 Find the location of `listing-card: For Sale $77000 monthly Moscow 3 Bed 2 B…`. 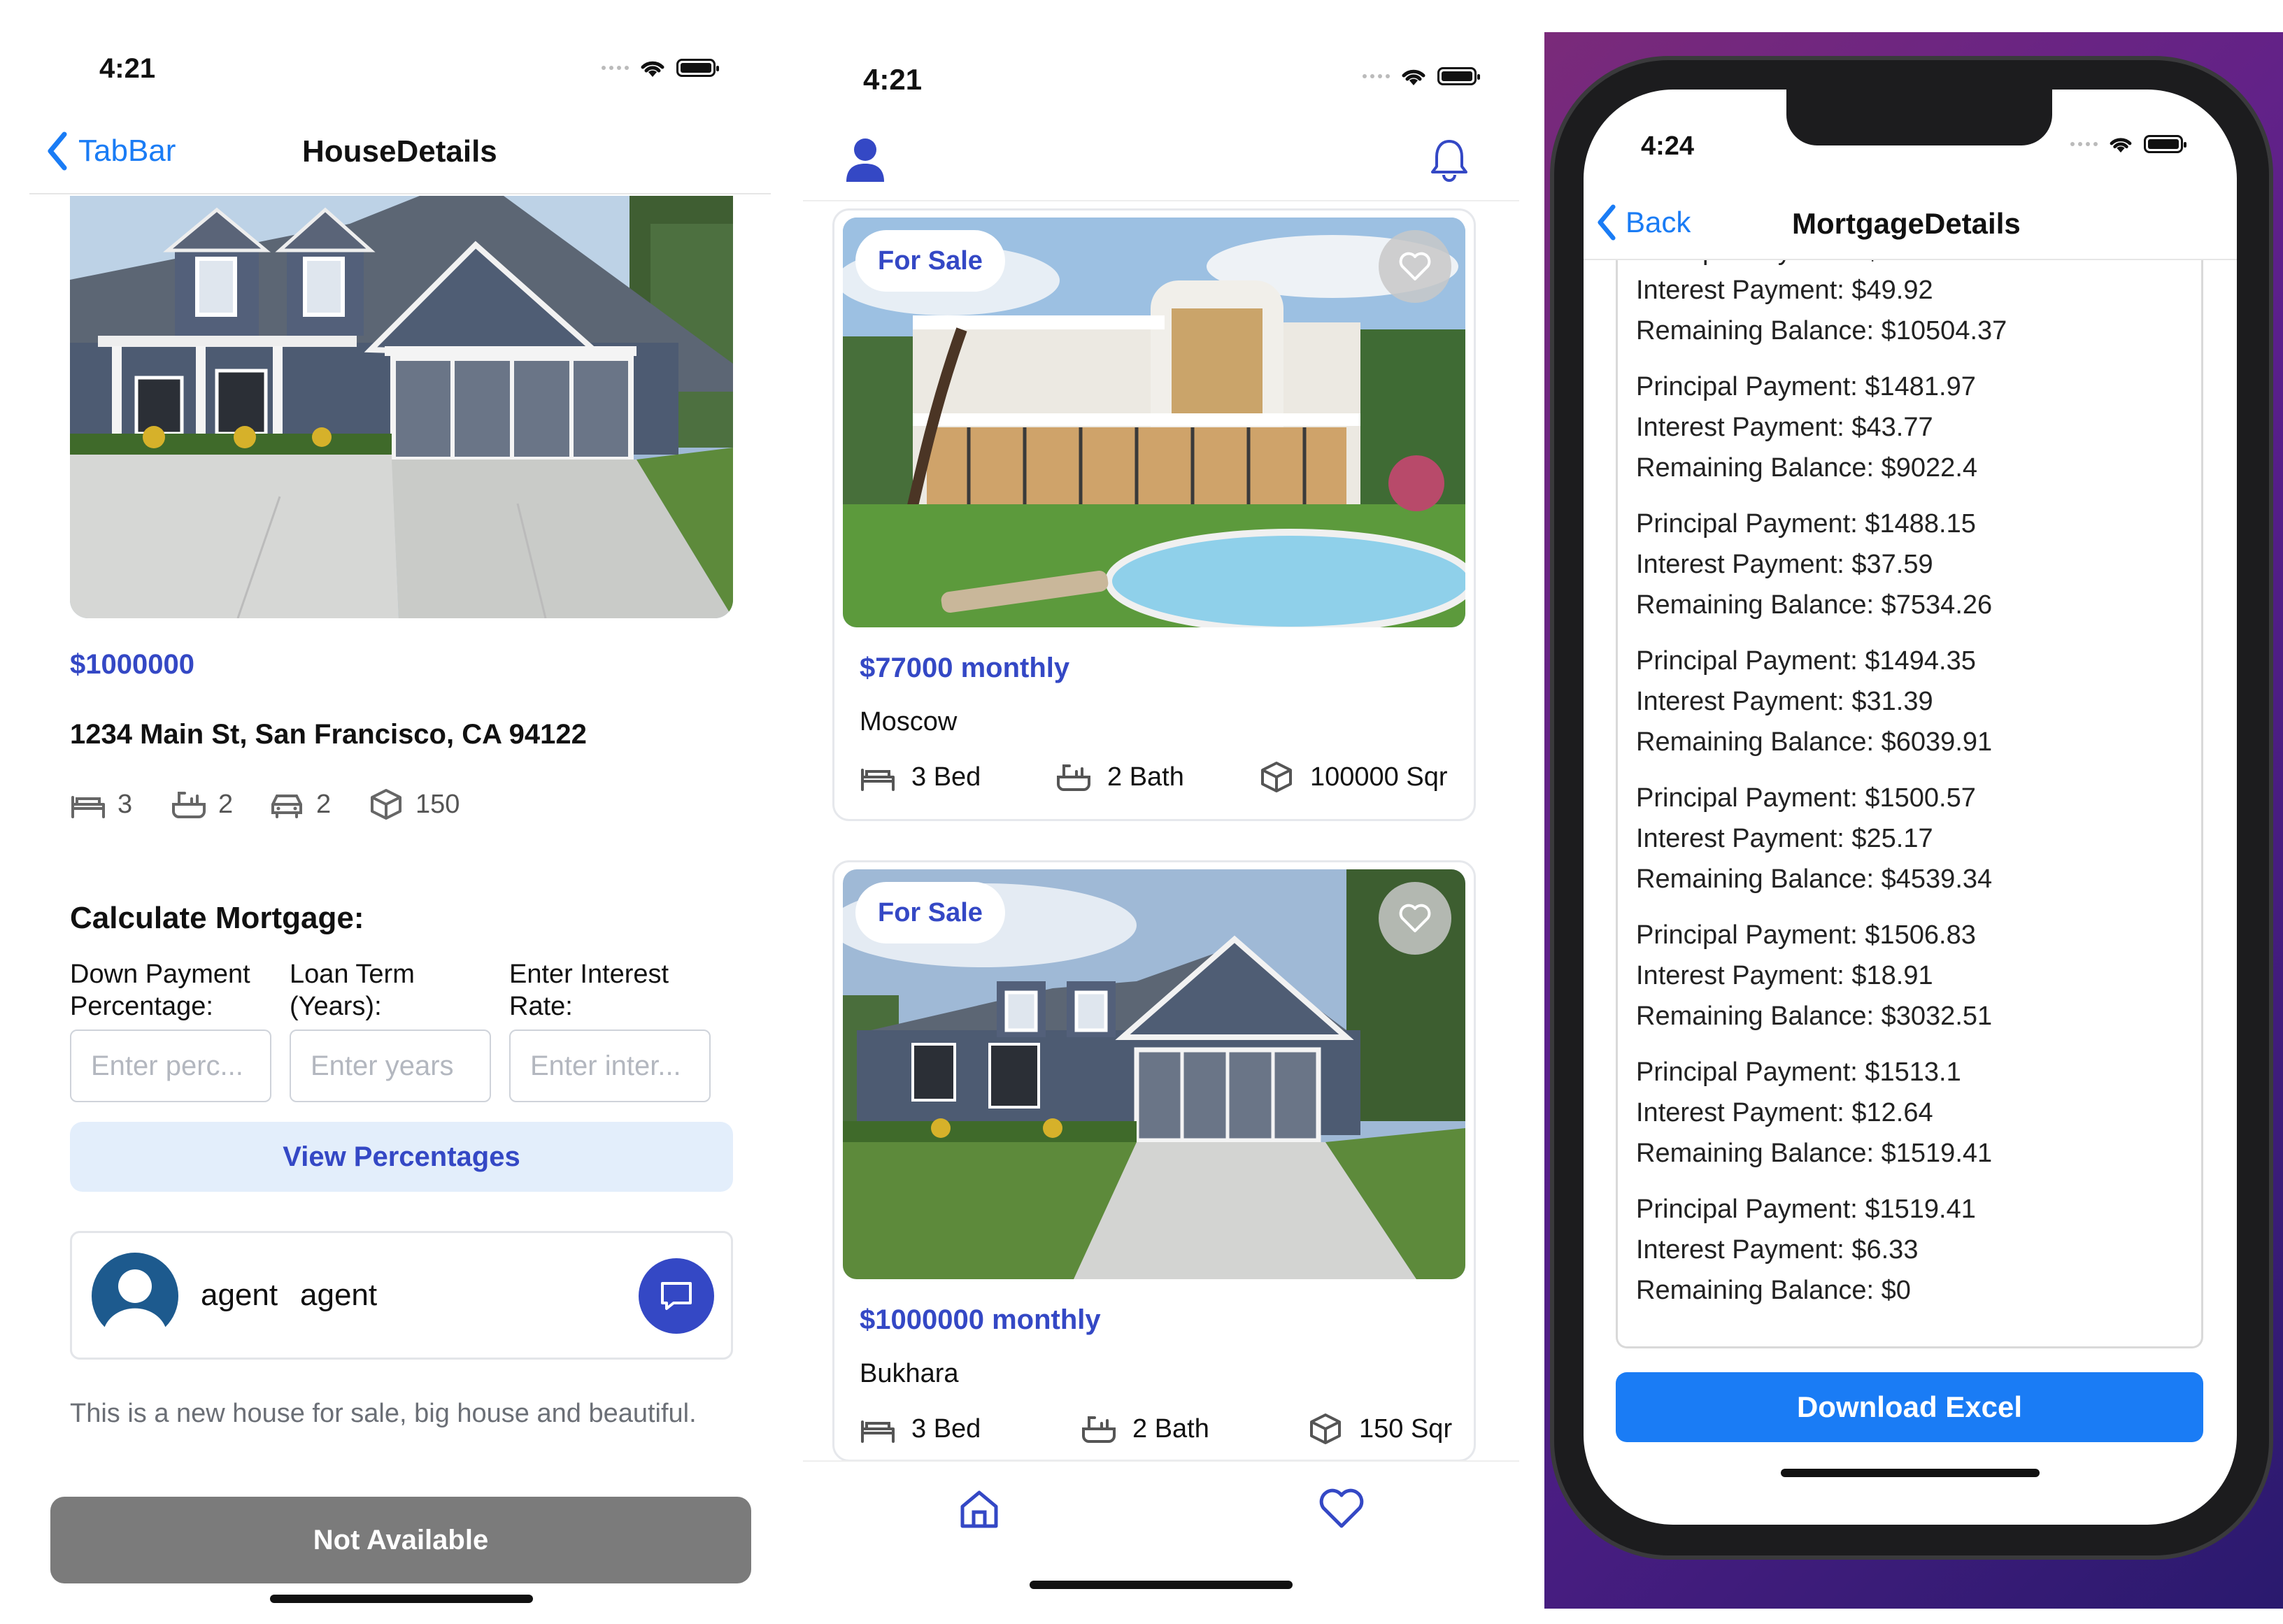

listing-card: For Sale $77000 monthly Moscow 3 Bed 2 B… is located at coordinates (1154, 515).